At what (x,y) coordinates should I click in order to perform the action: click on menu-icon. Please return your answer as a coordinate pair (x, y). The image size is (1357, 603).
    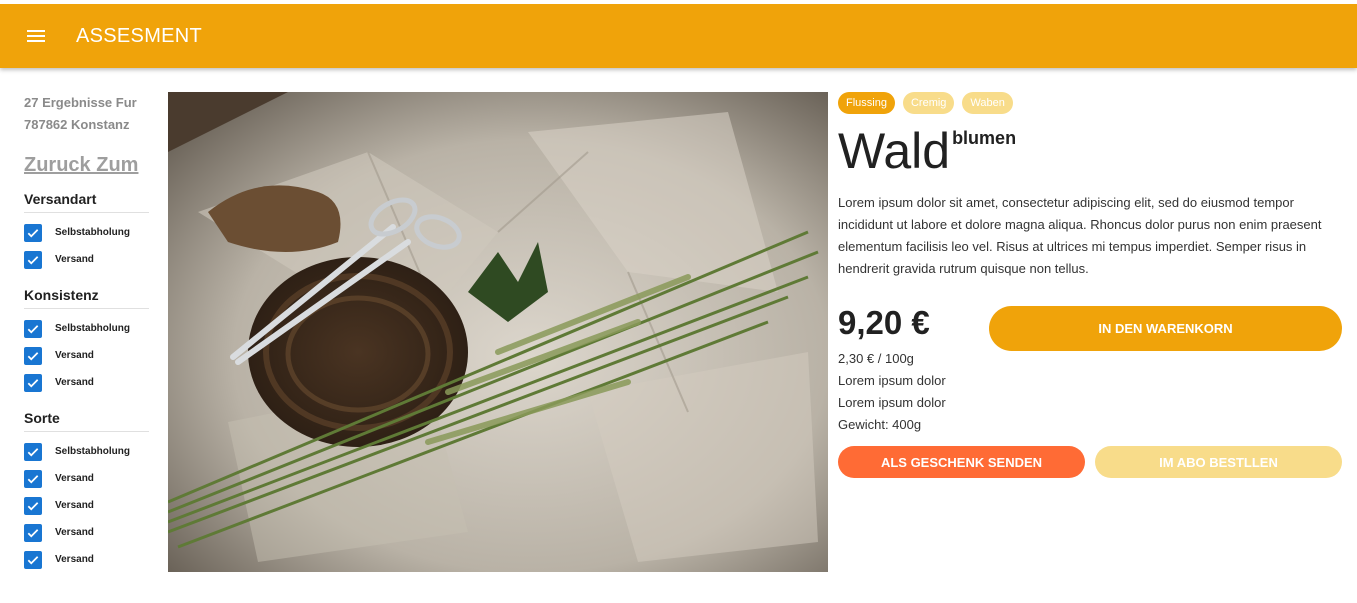
    Looking at the image, I should click on (36, 36).